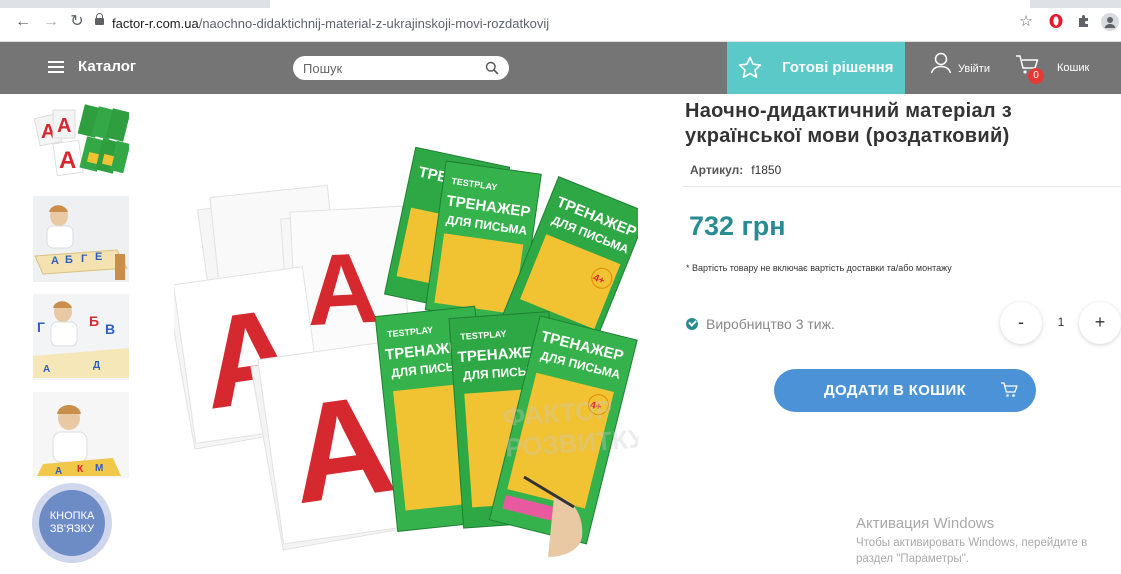 This screenshot has width=1121, height=574. Describe the element at coordinates (110, 329) in the screenshot. I see `svg-text: В` at that location.